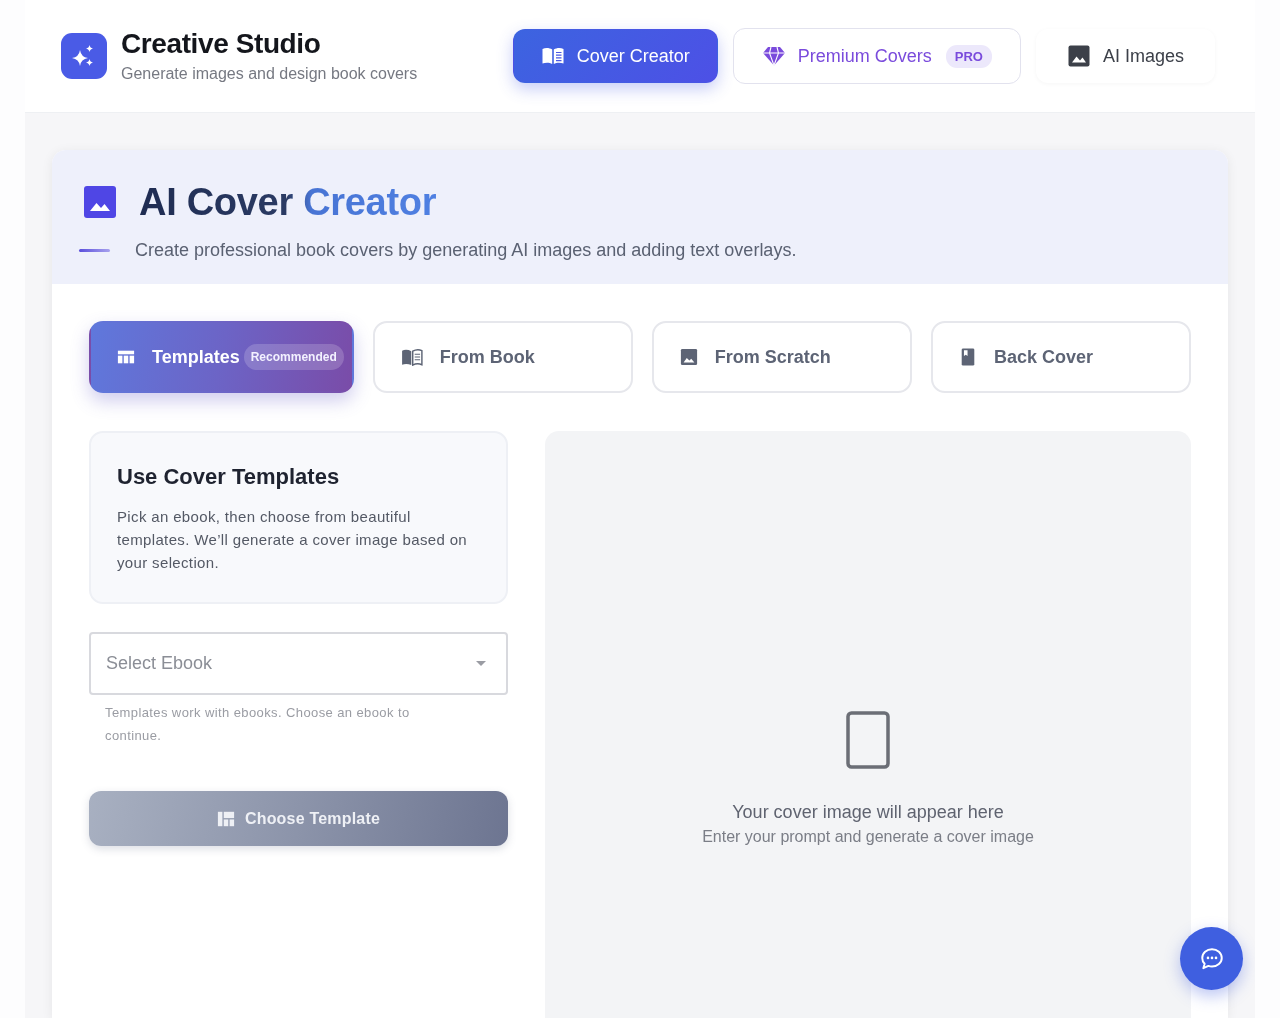 Image resolution: width=1280 pixels, height=1018 pixels. I want to click on chat-bubble-icon, so click(1211, 958).